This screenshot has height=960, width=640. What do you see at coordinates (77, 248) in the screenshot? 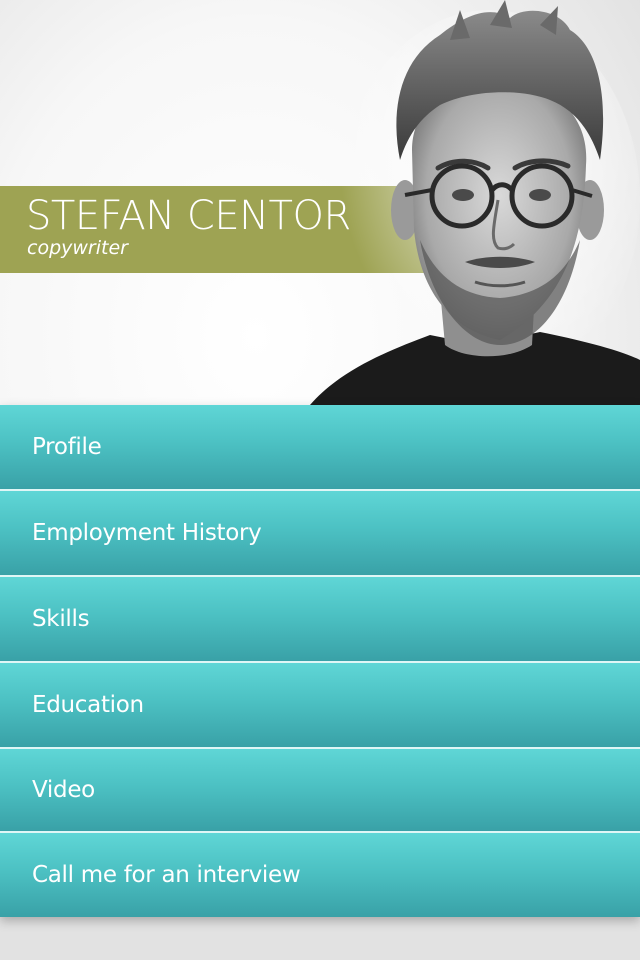
I see `profile-role: copywriter` at bounding box center [77, 248].